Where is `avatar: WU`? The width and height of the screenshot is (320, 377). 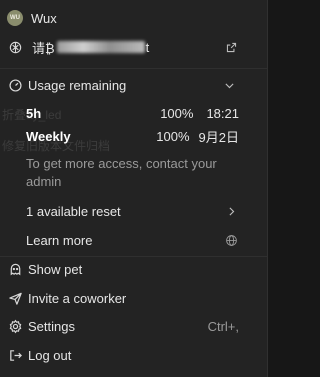
avatar: WU is located at coordinates (15, 18).